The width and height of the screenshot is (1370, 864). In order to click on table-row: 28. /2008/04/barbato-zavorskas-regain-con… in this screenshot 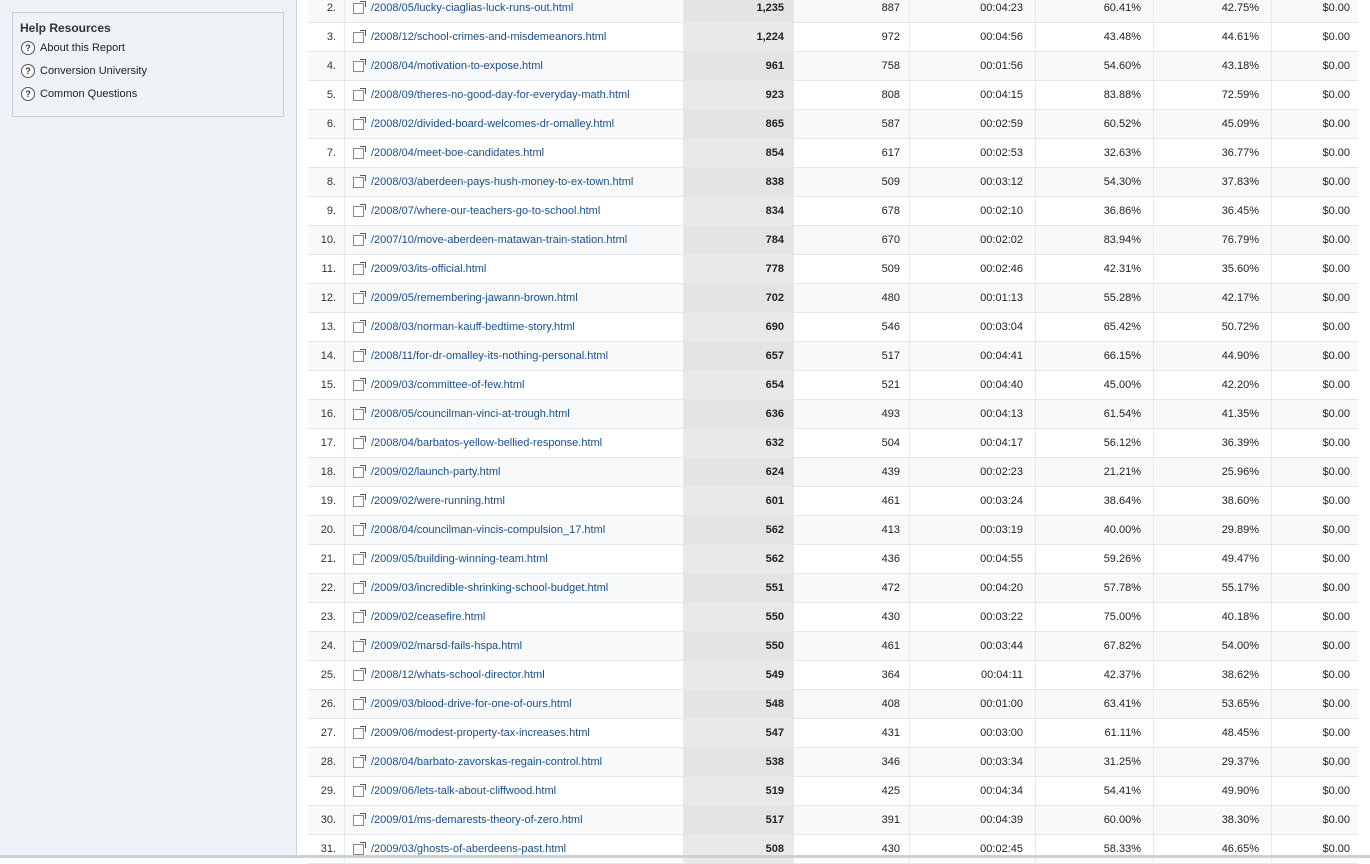, I will do `click(833, 762)`.